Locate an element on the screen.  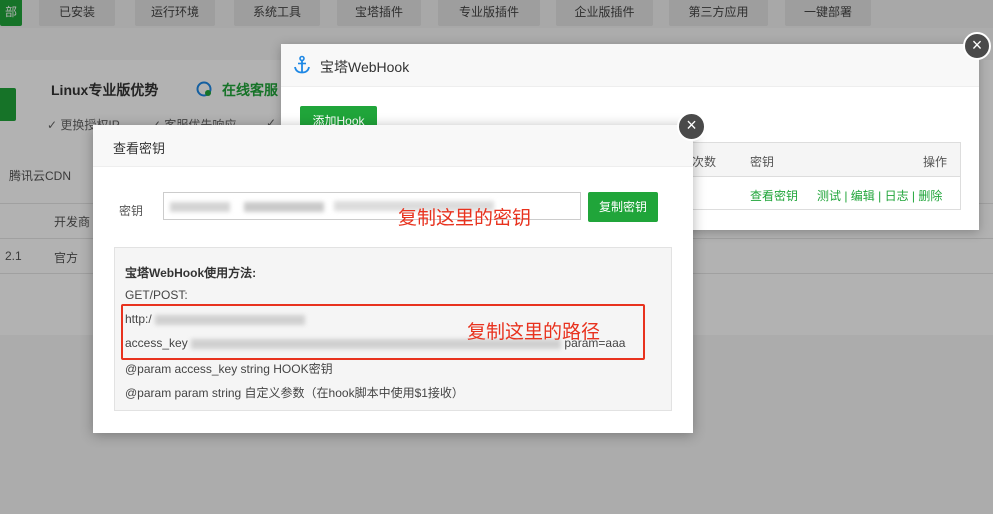
webhook-window-header: 宝塔WebHook is located at coordinates (630, 65).